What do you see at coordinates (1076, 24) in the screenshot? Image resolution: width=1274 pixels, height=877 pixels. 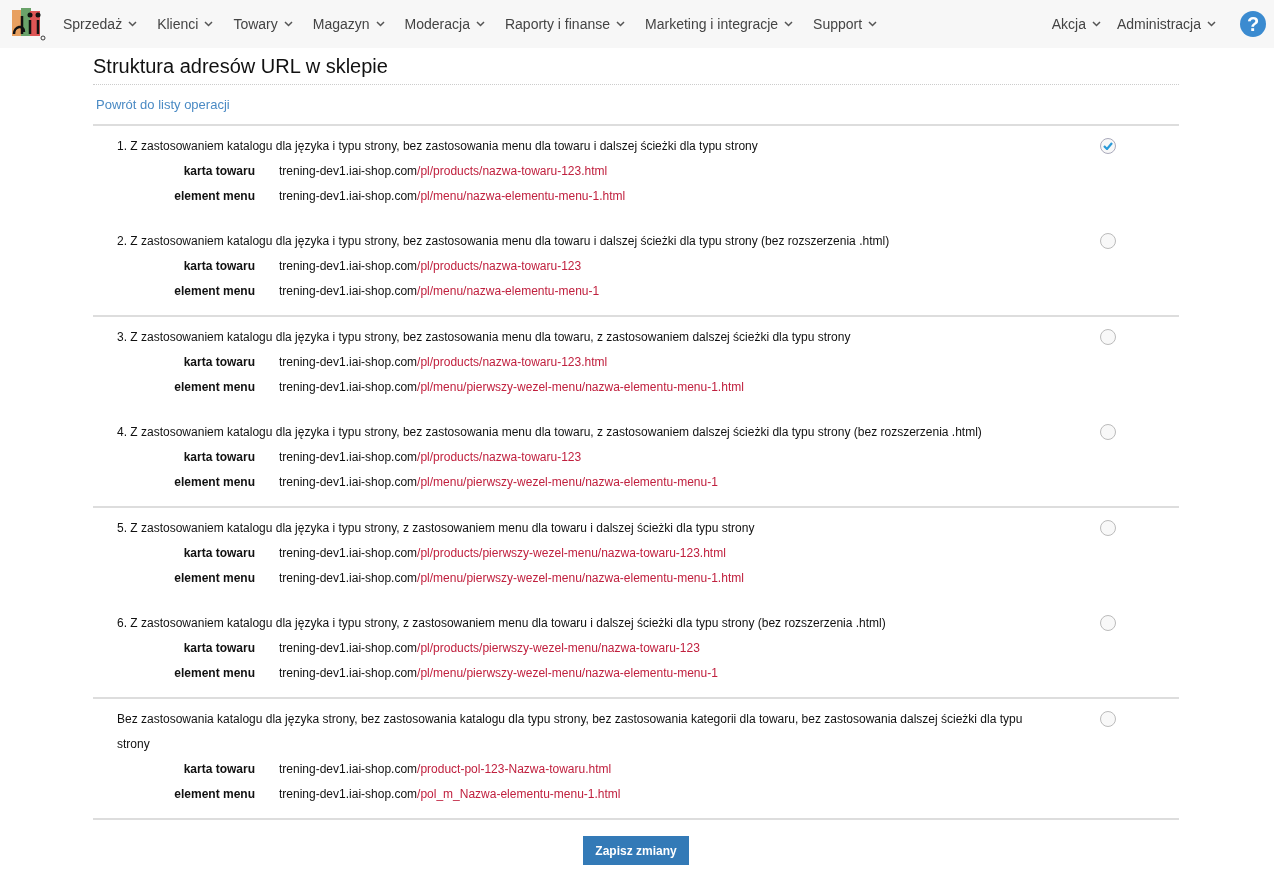 I see `nav-menu-item: Akcja` at bounding box center [1076, 24].